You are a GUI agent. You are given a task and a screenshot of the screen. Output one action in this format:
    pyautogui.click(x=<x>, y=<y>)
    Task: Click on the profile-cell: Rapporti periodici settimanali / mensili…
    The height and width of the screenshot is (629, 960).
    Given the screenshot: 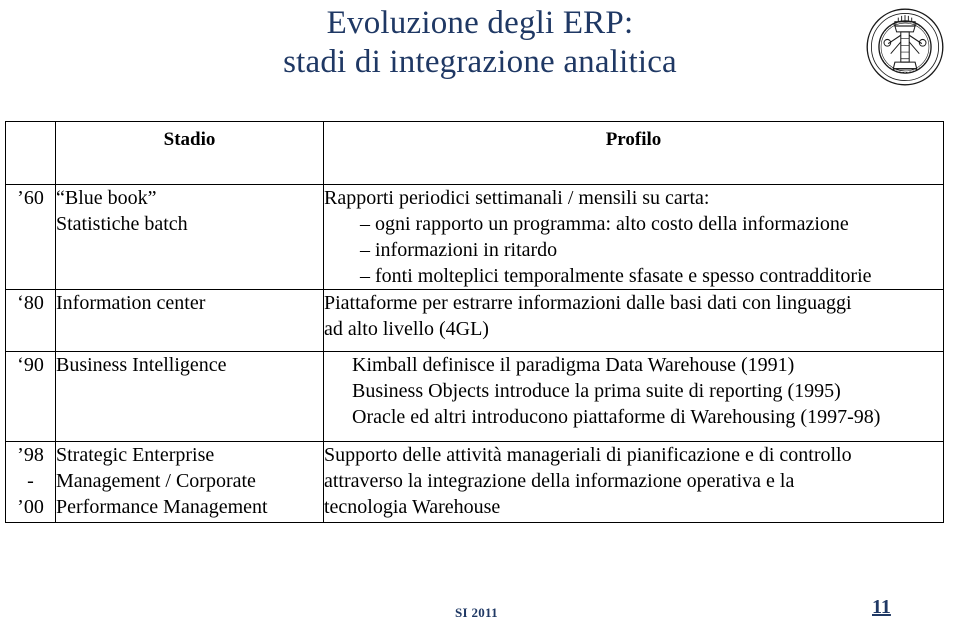 What is the action you would take?
    pyautogui.click(x=633, y=237)
    